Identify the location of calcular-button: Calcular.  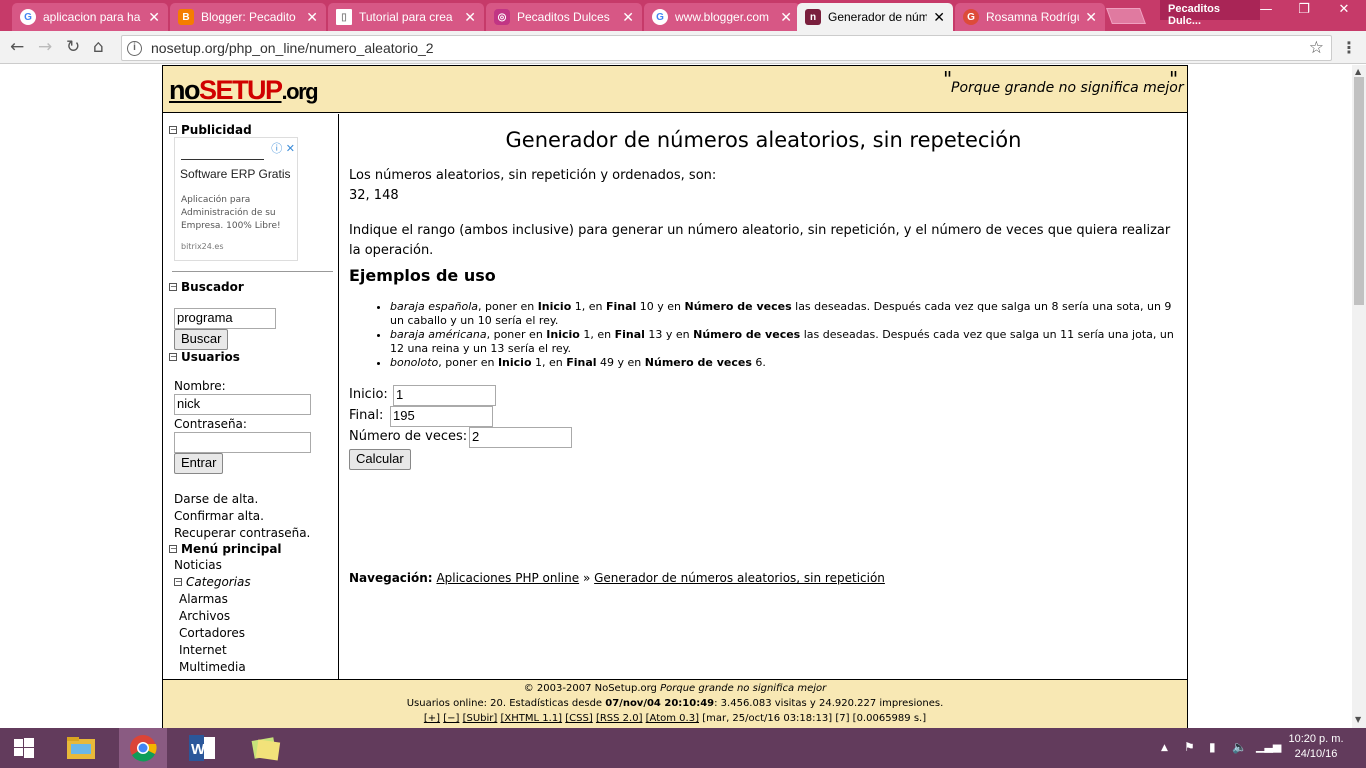
(380, 459).